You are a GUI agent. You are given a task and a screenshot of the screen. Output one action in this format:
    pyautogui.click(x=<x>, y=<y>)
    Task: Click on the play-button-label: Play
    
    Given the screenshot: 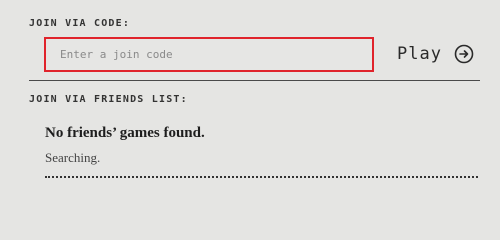 What is the action you would take?
    pyautogui.click(x=419, y=54)
    